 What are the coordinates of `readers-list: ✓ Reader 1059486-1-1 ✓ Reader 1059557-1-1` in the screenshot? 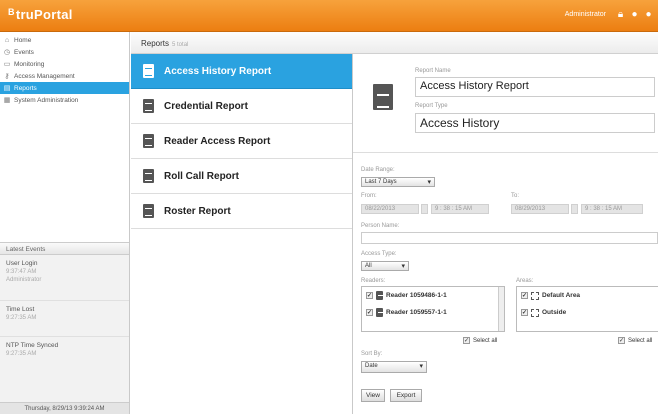 It's located at (433, 309).